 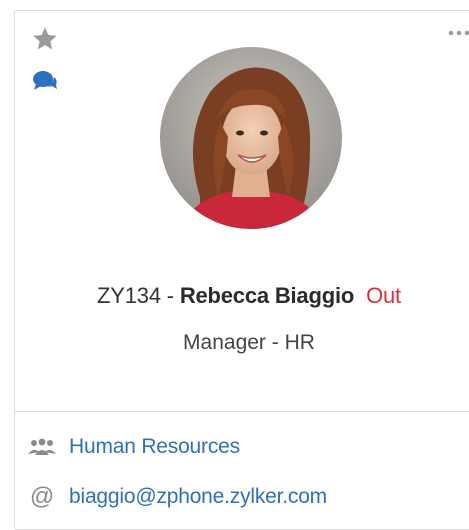 I want to click on avatar, so click(x=251, y=138).